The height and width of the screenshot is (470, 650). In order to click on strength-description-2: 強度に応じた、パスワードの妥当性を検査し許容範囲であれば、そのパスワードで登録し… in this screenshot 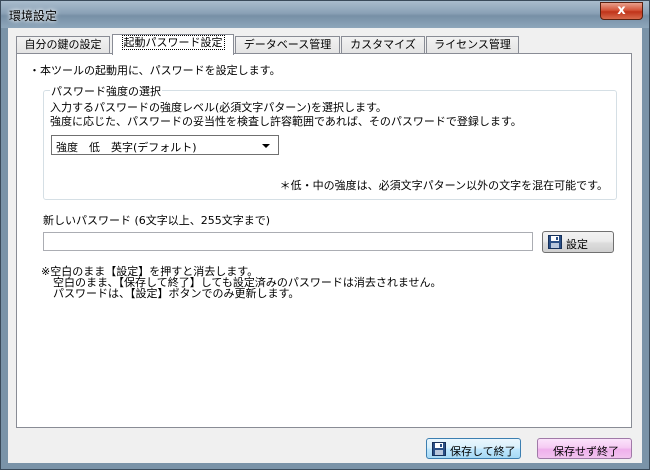, I will do `click(286, 121)`.